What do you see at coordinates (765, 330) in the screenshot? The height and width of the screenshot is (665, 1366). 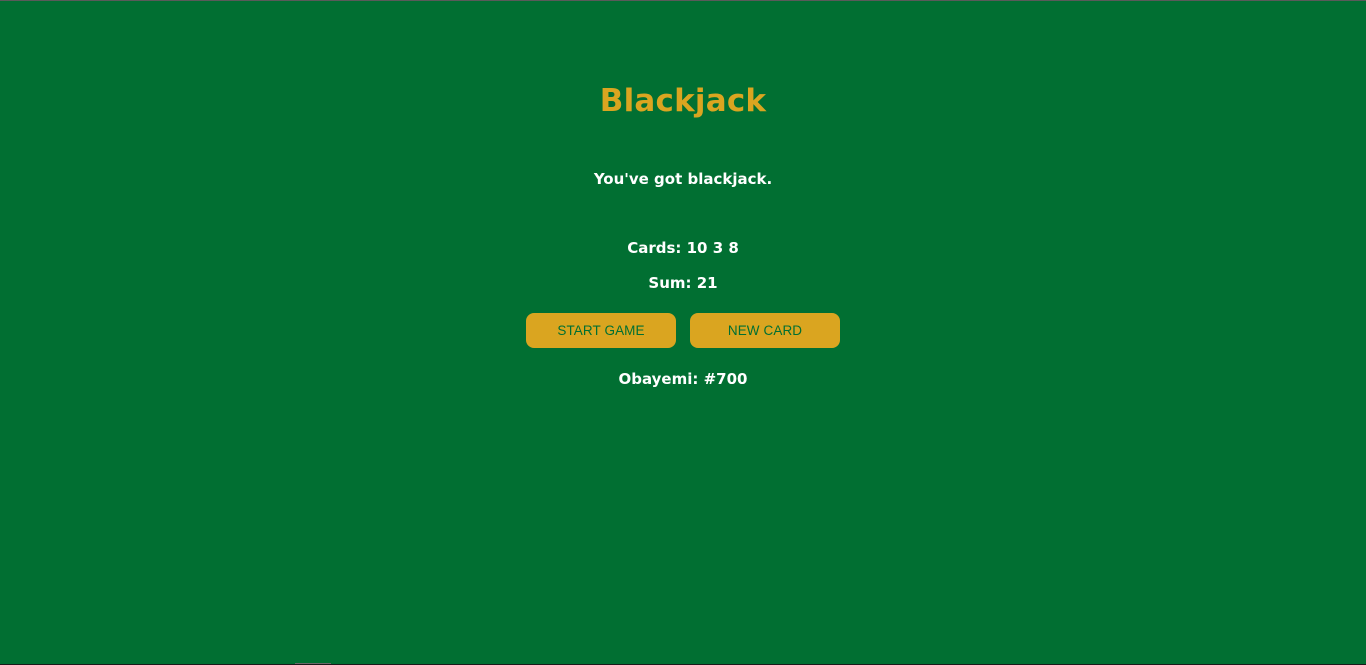 I see `new-card-button: NEW CARD` at bounding box center [765, 330].